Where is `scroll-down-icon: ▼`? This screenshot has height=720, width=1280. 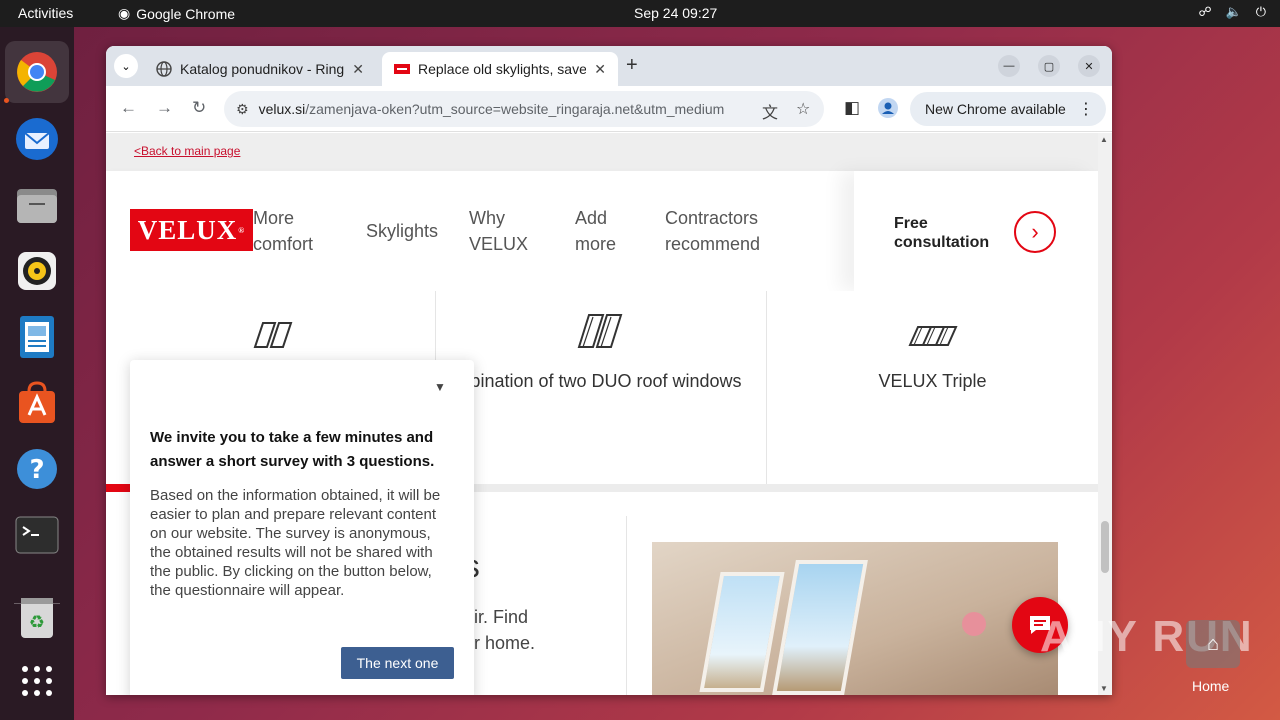
scroll-down-icon: ▼ is located at coordinates (1104, 688).